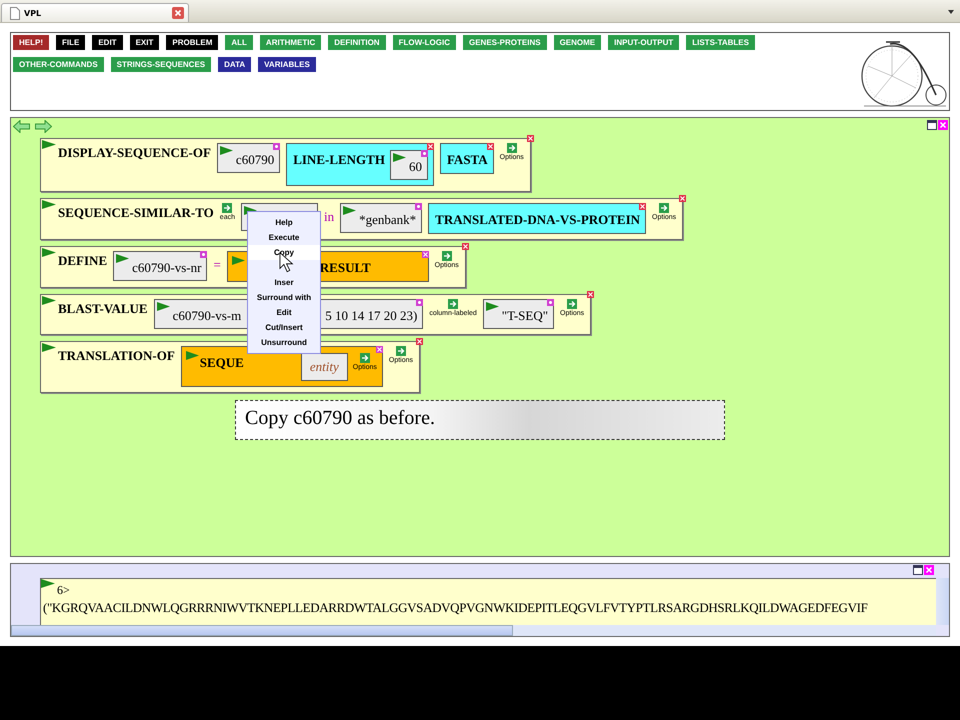  What do you see at coordinates (33, 13) in the screenshot?
I see `tab-title: VPL` at bounding box center [33, 13].